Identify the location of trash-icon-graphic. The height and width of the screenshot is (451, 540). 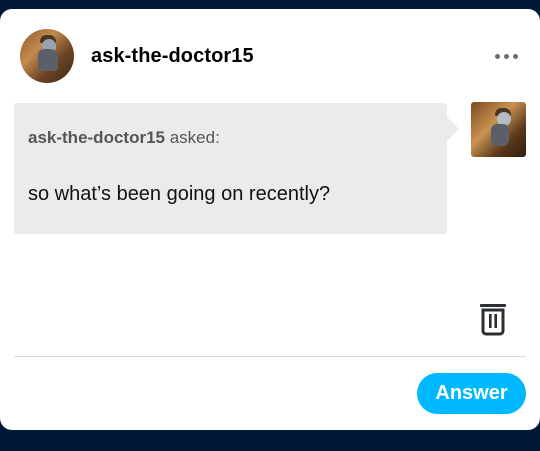
(493, 320).